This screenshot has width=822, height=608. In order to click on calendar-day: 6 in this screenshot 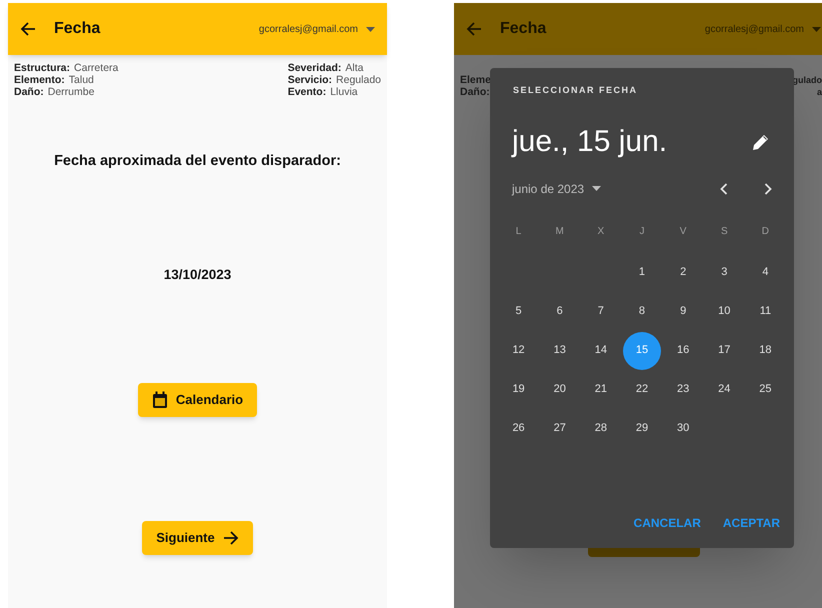, I will do `click(559, 311)`.